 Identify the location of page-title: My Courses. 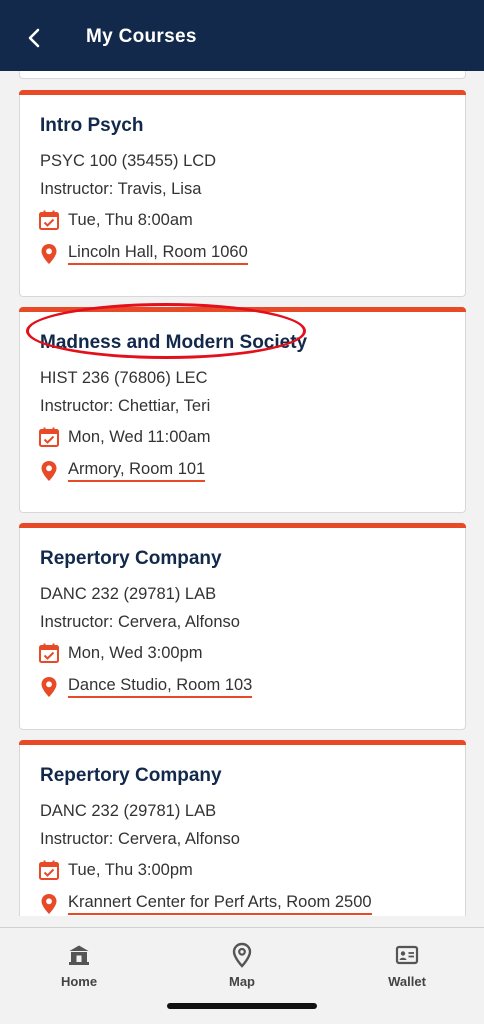
(141, 36).